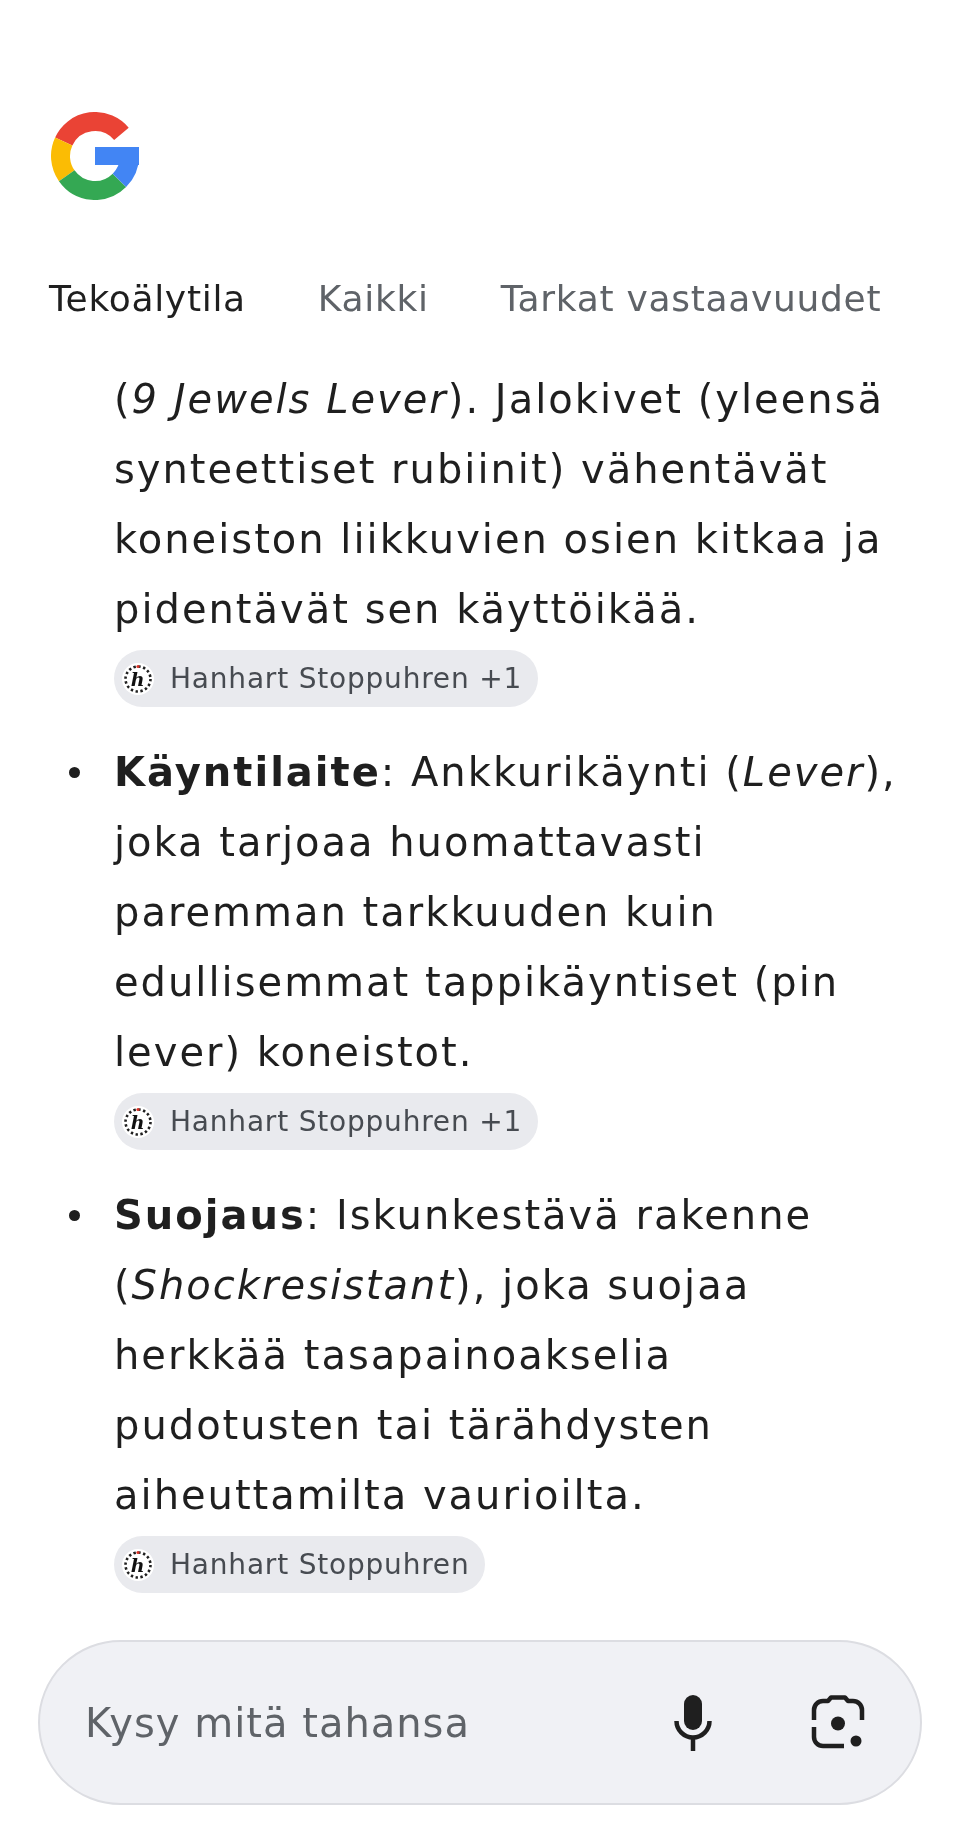 The height and width of the screenshot is (1831, 960). What do you see at coordinates (506, 912) in the screenshot?
I see `answer-text: Käyntilaite: Ankkurikäynti (Lever), joka tarjoaa huomattavasti paremman tarkkuuden kuin edullisemmat tappikäyntiset (pin lever) koneistot.` at bounding box center [506, 912].